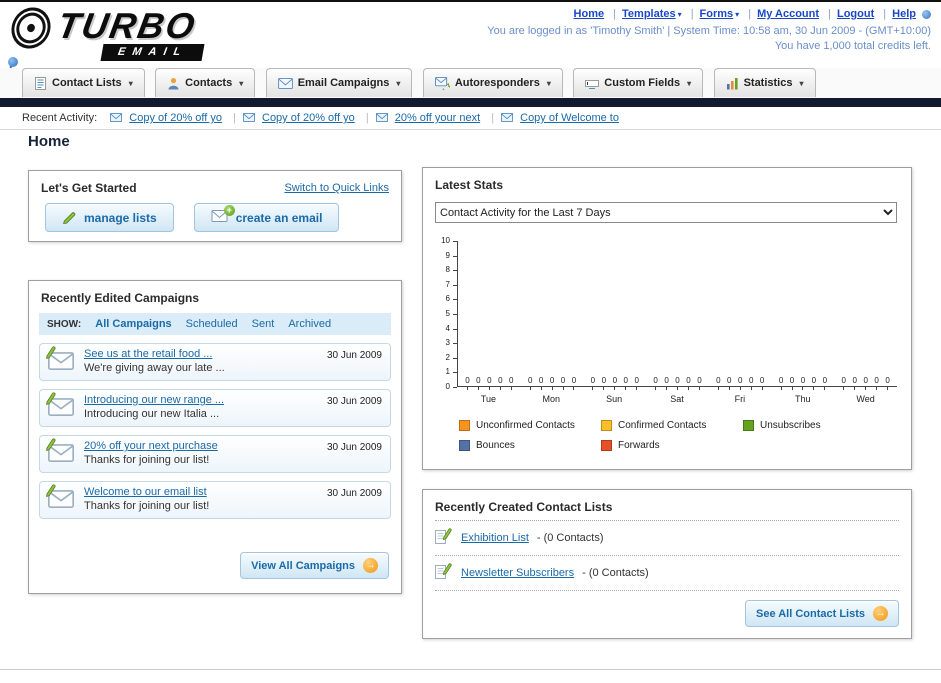 The height and width of the screenshot is (683, 941). What do you see at coordinates (266, 217) in the screenshot?
I see `create-email-button: + create an email` at bounding box center [266, 217].